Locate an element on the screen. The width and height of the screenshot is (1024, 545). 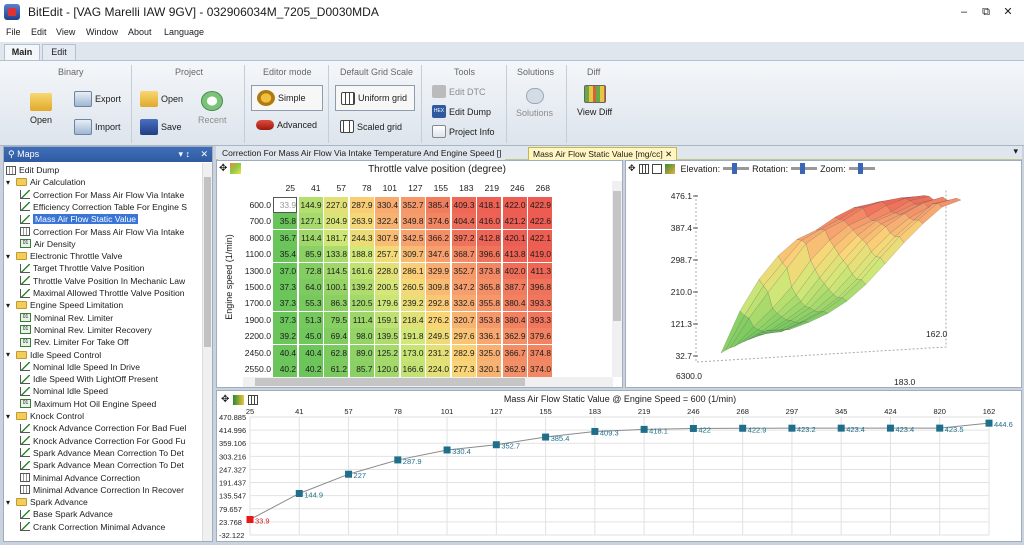
grid-toggle-icon is located at coordinates (643, 168).